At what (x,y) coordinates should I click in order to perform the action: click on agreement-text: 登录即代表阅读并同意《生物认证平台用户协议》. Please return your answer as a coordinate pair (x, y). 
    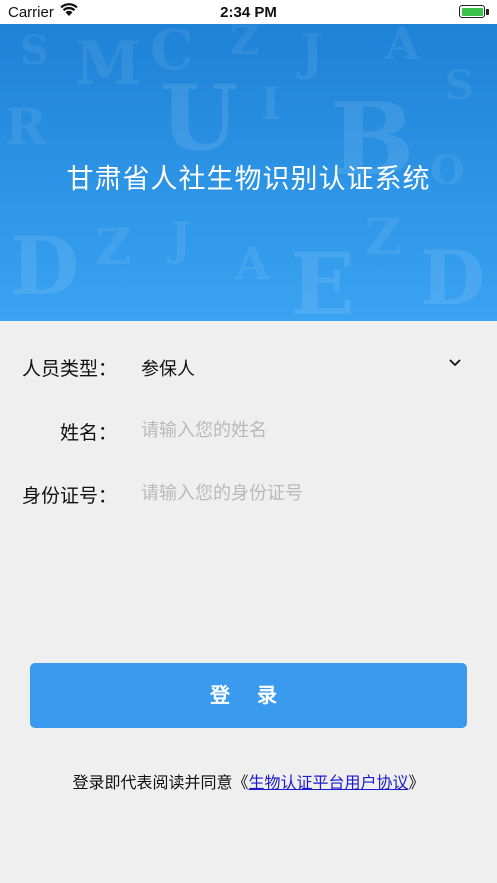
    Looking at the image, I should click on (248, 781).